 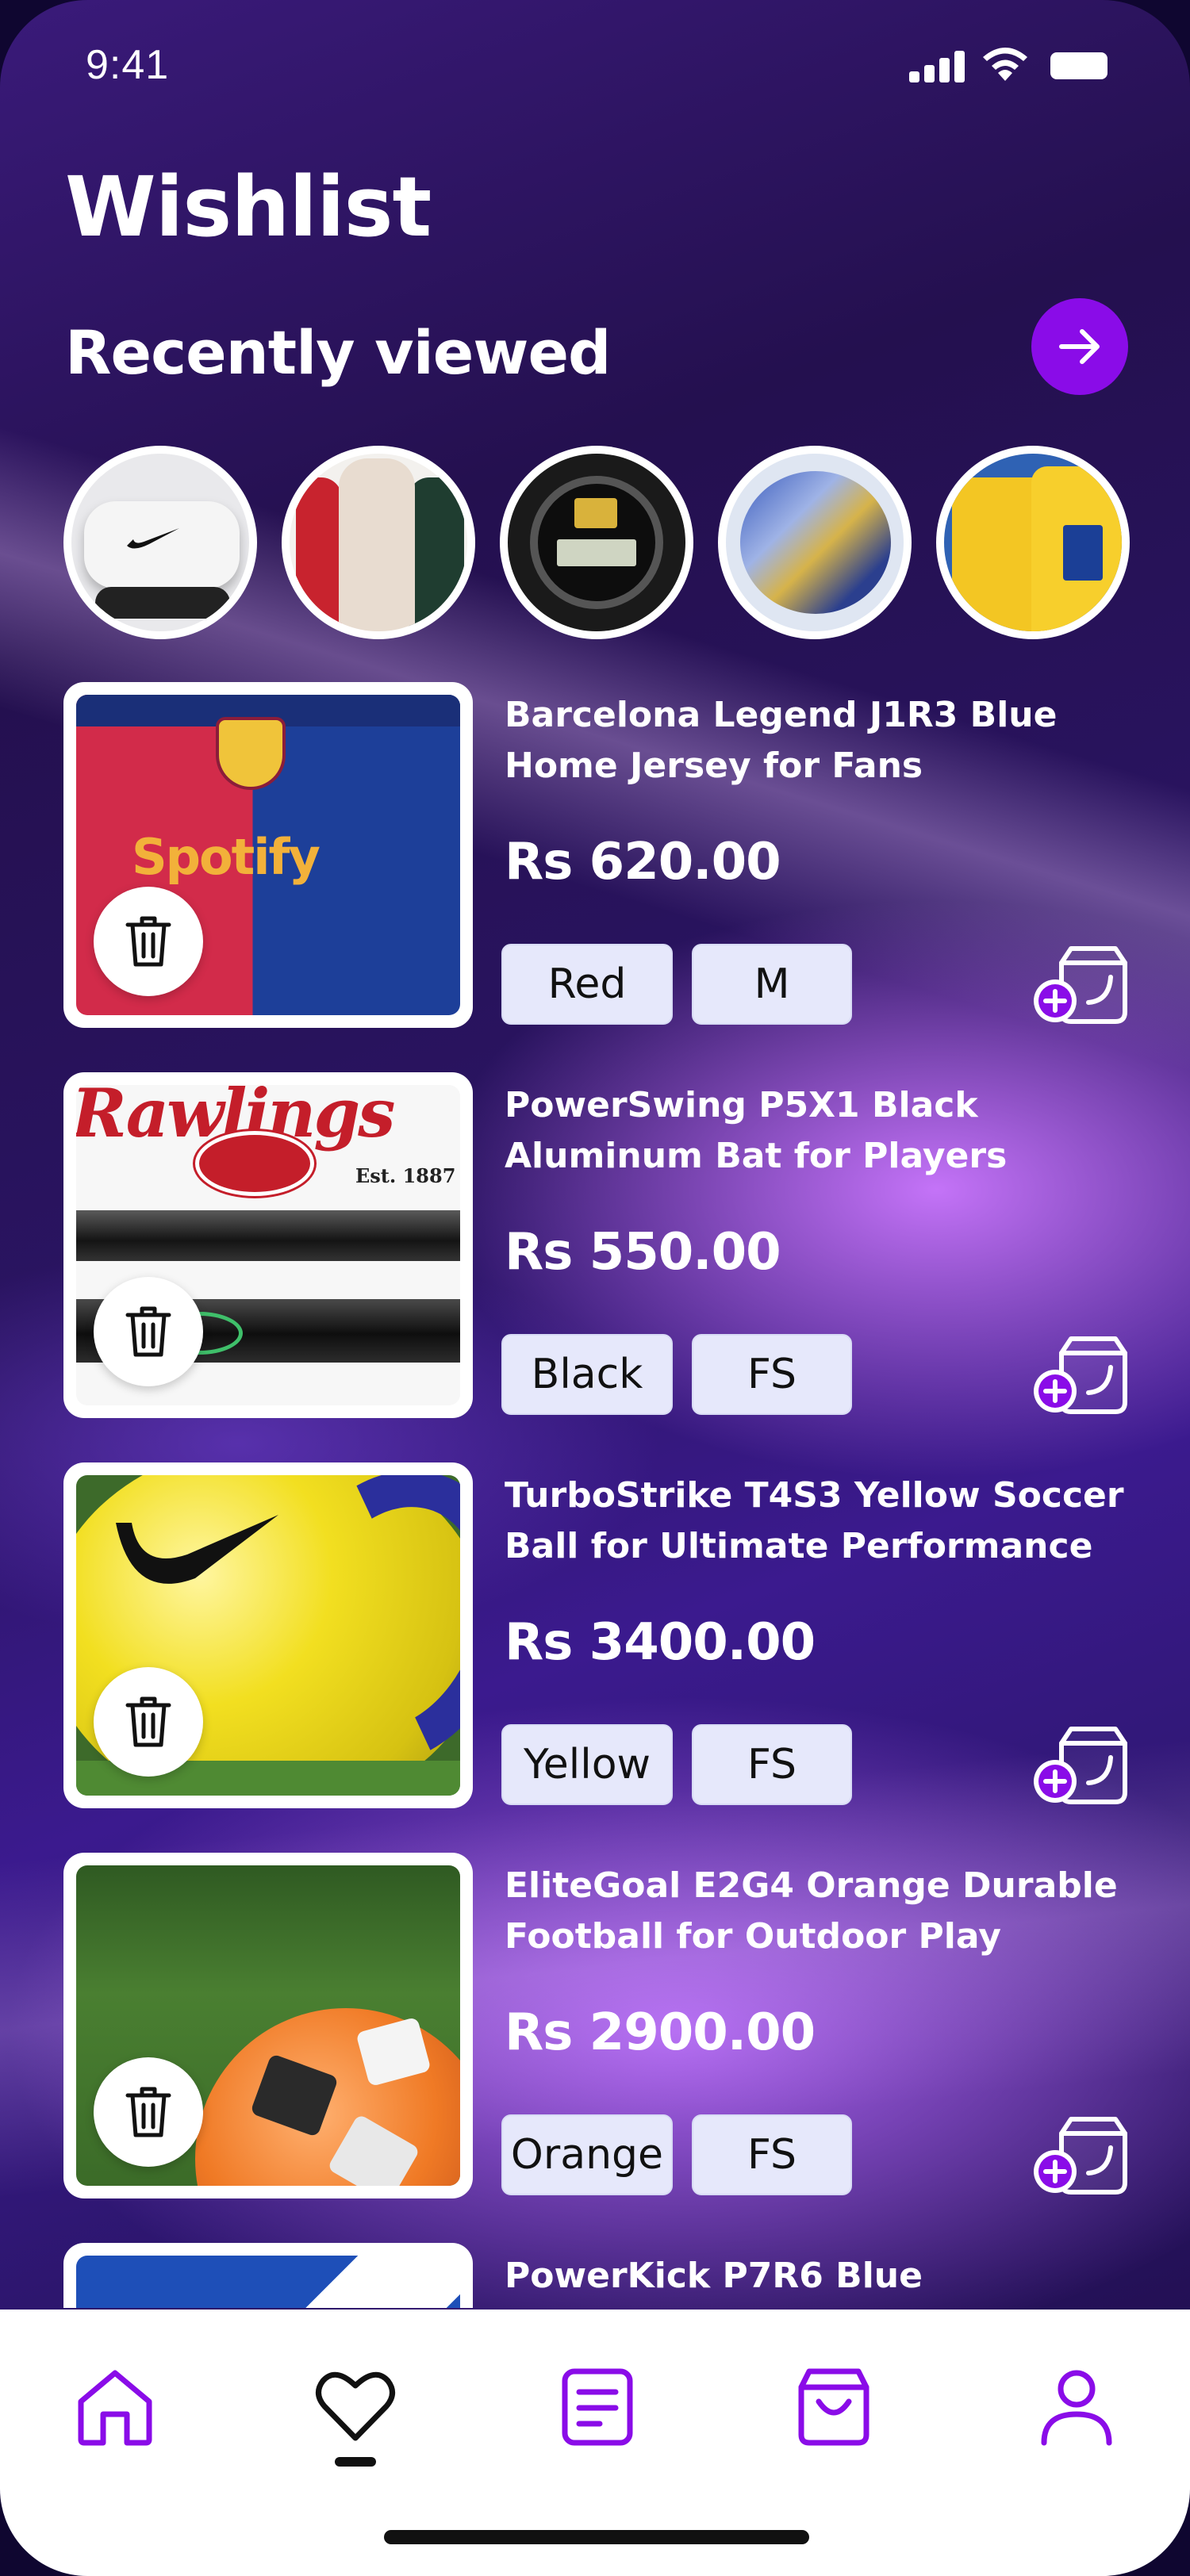 I want to click on product-price: Rs 2900.00, so click(x=660, y=2033).